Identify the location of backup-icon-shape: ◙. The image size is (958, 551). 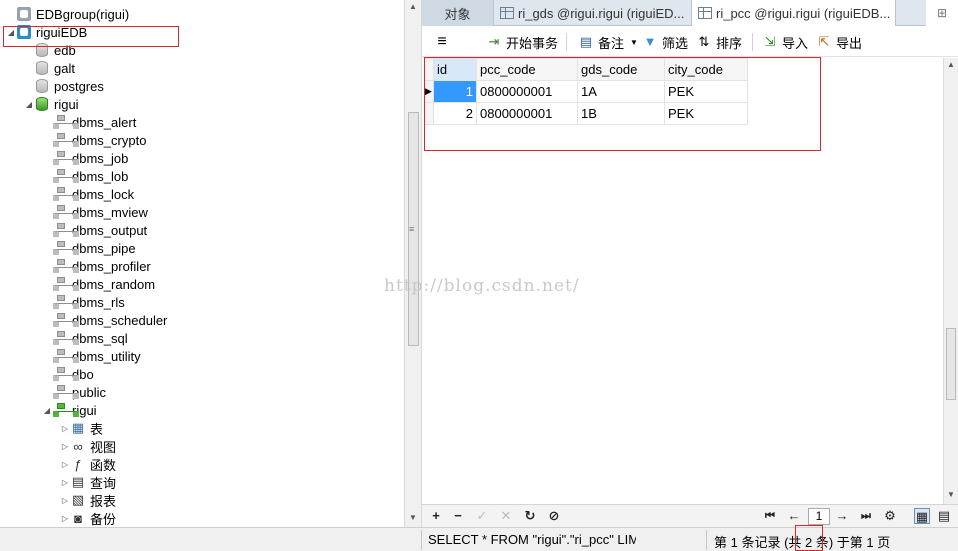
(78, 518).